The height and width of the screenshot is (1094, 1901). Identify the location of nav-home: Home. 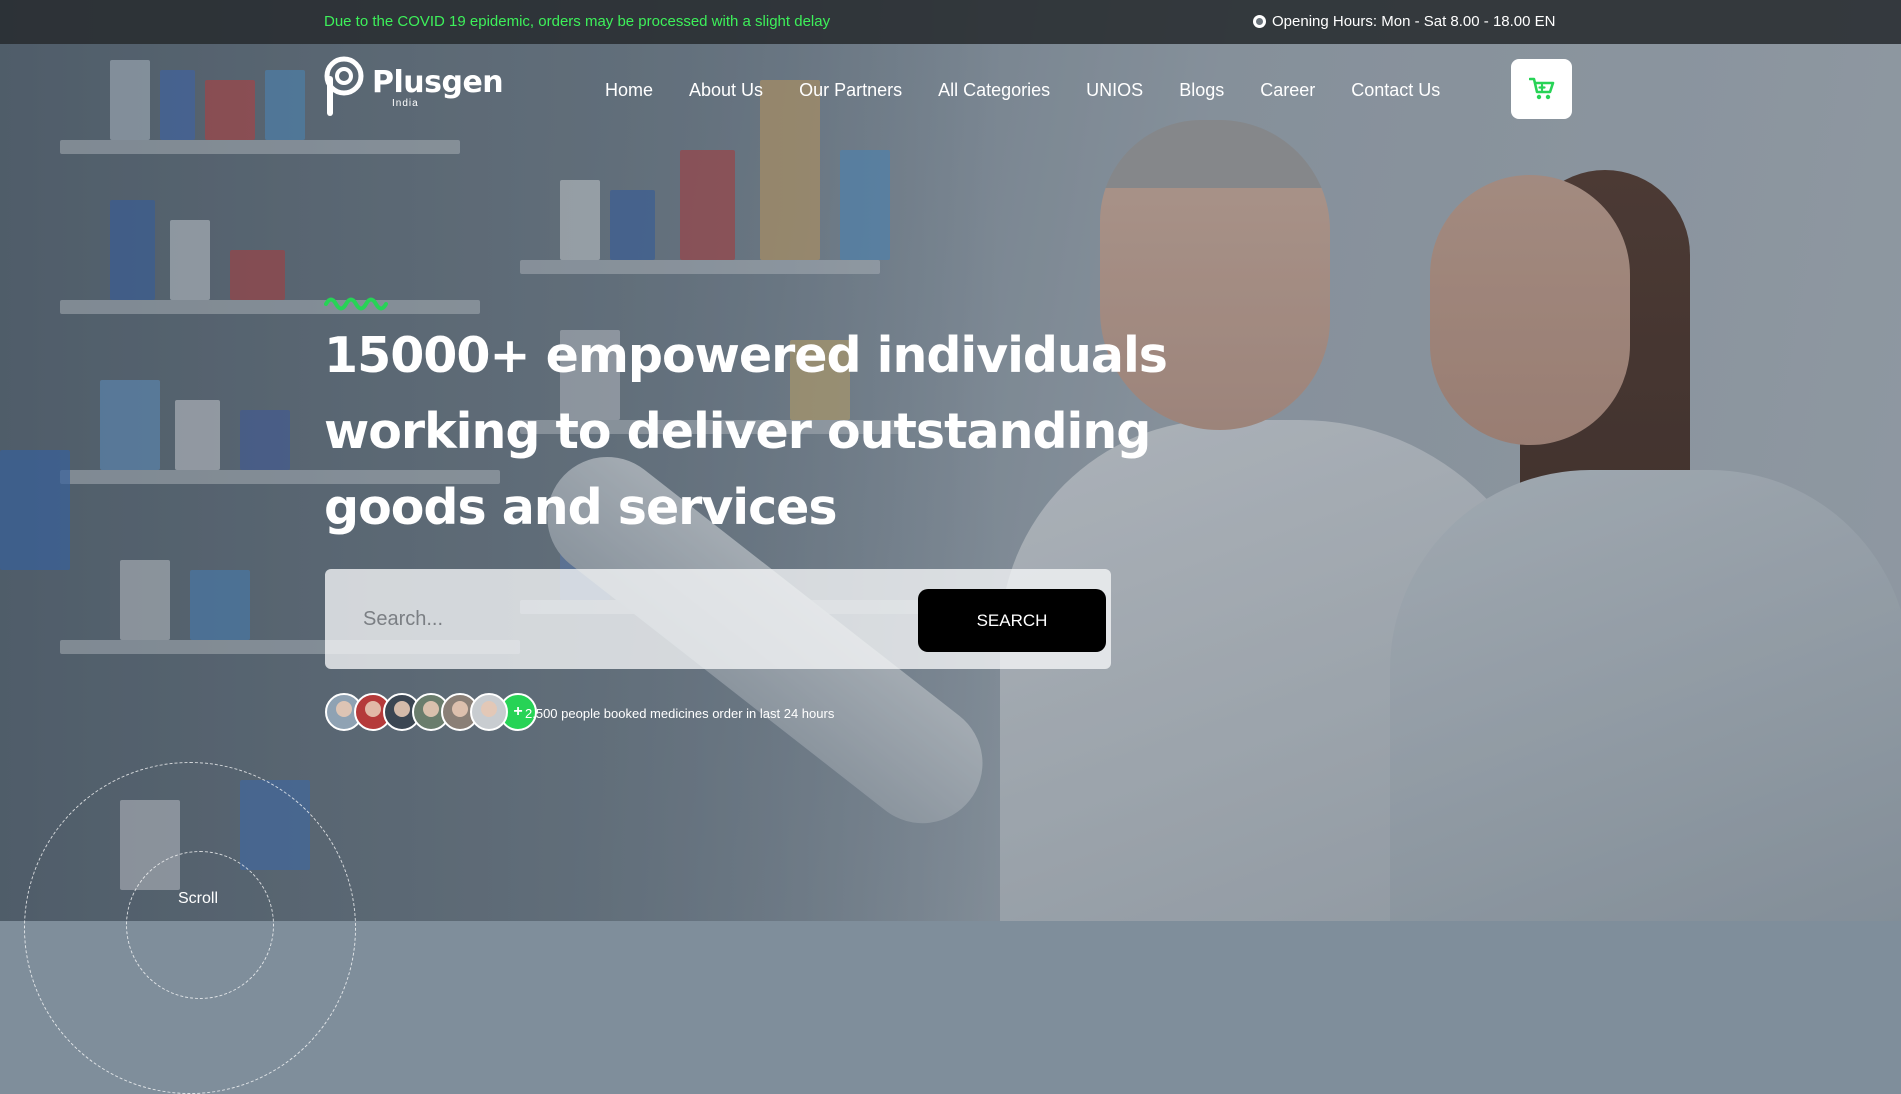
(629, 90).